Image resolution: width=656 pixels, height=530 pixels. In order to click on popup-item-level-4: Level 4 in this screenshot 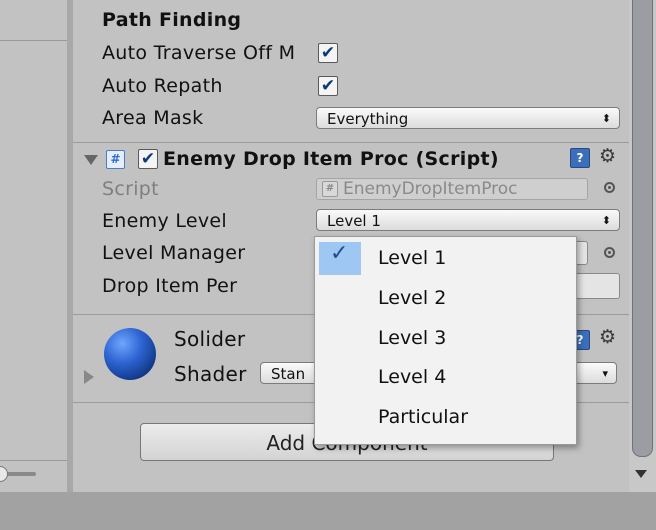, I will do `click(444, 377)`.